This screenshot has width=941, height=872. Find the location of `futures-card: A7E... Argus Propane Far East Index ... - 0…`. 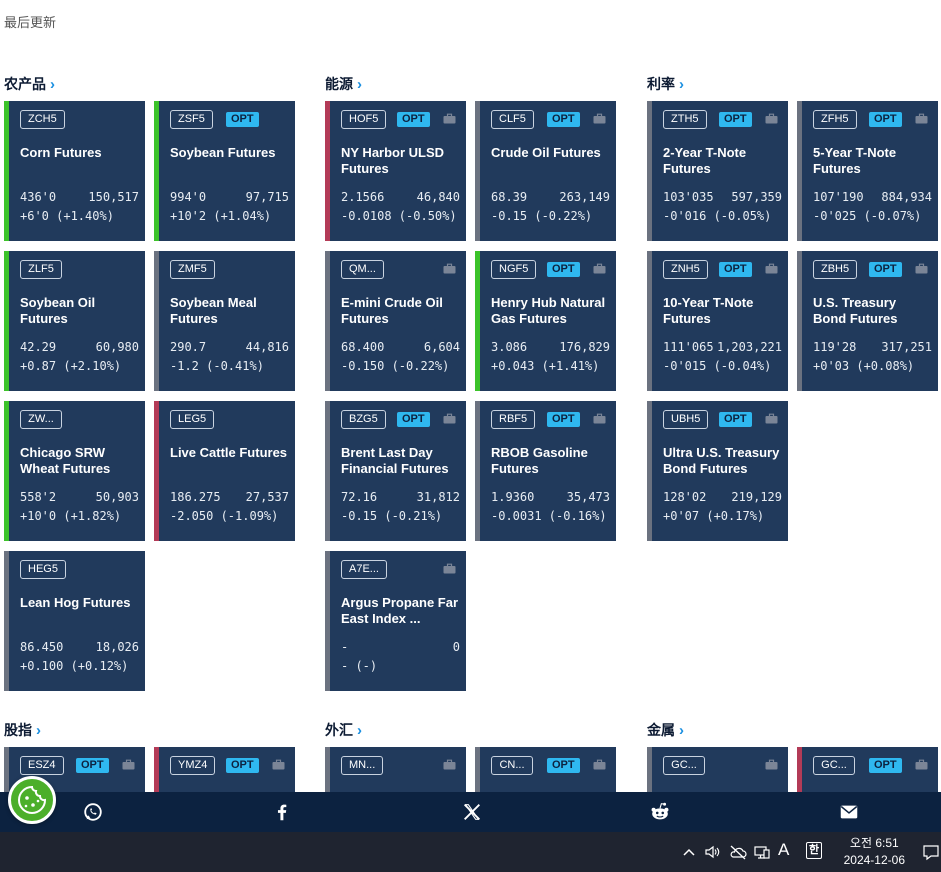

futures-card: A7E... Argus Propane Far East Index ... - 0… is located at coordinates (395, 621).